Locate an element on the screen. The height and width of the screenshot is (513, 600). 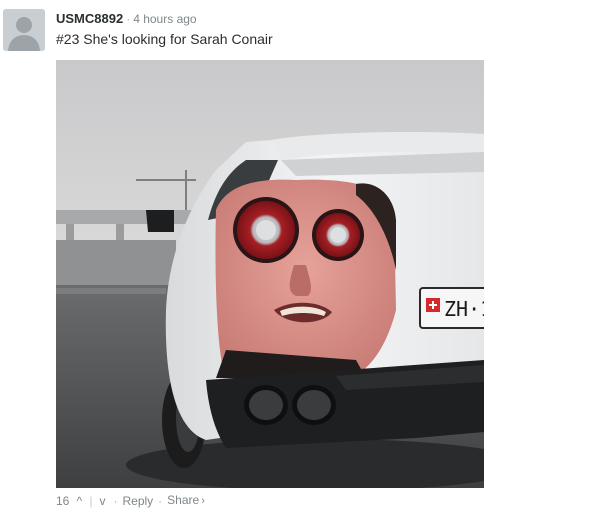
avatar is located at coordinates (24, 30).